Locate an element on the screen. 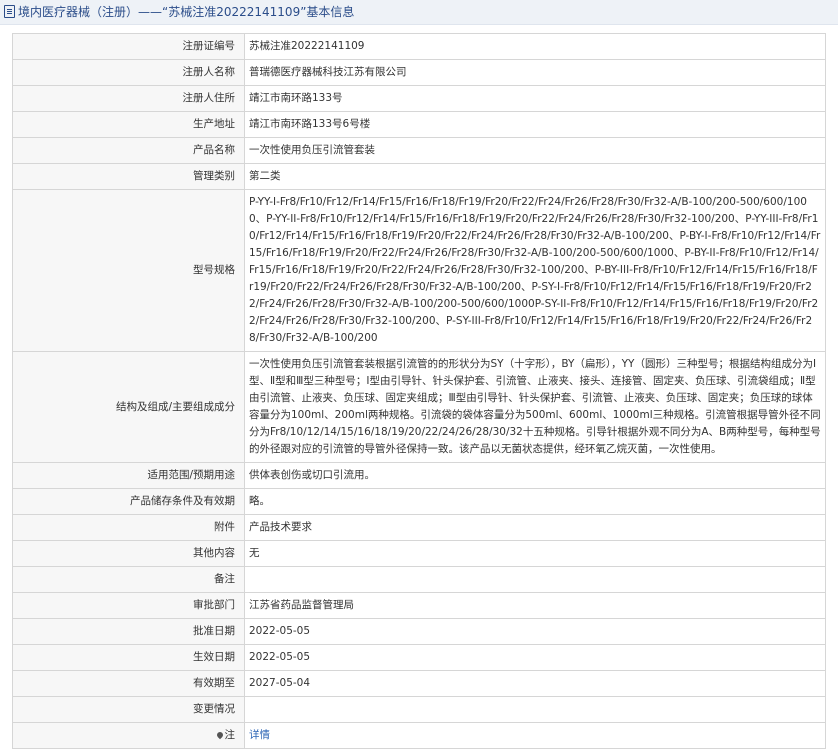 Image resolution: width=838 pixels, height=749 pixels. row-label: 其他内容 is located at coordinates (128, 553).